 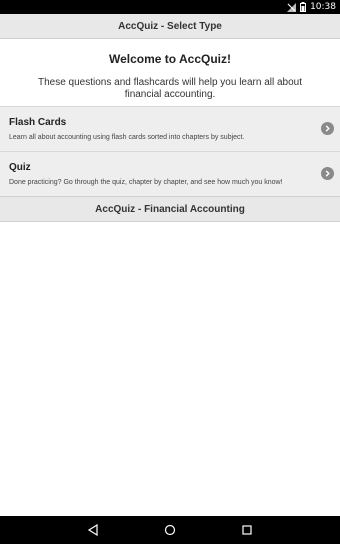 I want to click on menu-item-title: Flash Cards, so click(x=38, y=122).